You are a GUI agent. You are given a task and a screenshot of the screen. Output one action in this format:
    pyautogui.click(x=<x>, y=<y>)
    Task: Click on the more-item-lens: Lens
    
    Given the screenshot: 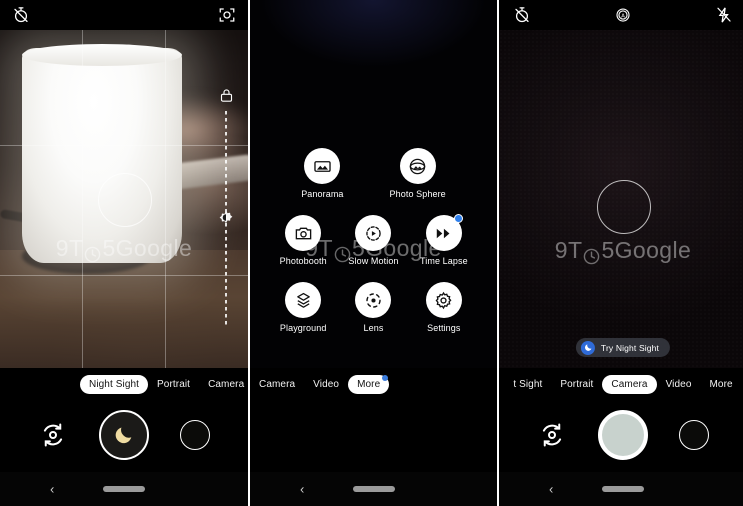 What is the action you would take?
    pyautogui.click(x=373, y=307)
    